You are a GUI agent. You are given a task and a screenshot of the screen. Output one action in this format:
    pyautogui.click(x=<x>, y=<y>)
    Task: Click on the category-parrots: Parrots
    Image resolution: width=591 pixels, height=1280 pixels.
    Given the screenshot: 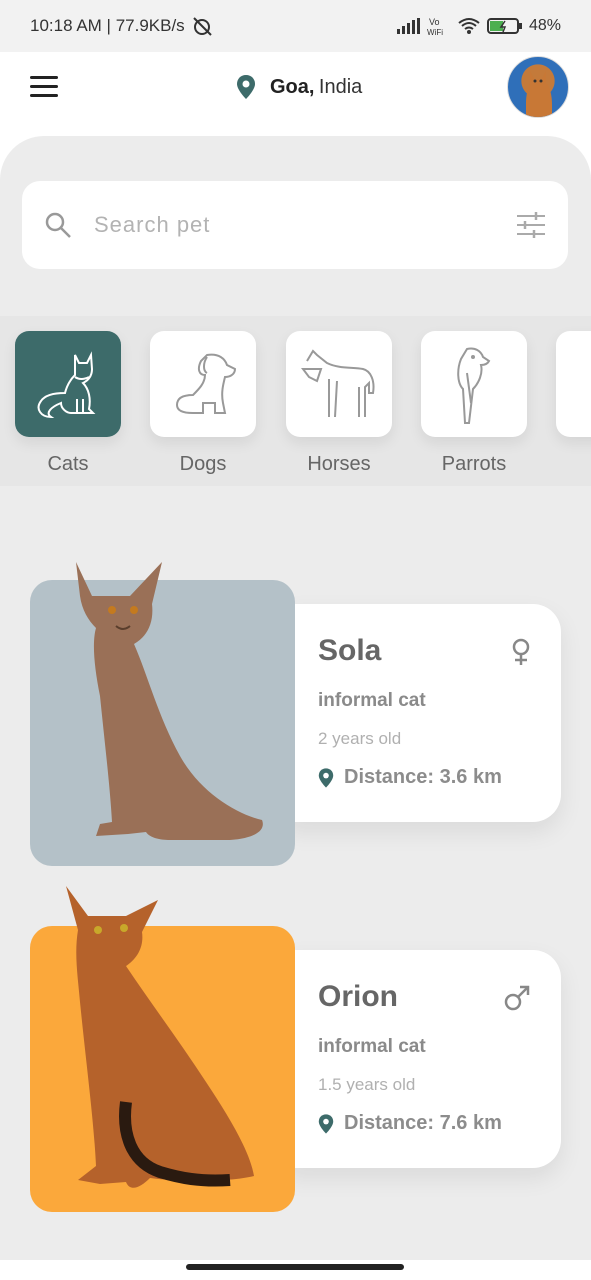 What is the action you would take?
    pyautogui.click(x=474, y=403)
    